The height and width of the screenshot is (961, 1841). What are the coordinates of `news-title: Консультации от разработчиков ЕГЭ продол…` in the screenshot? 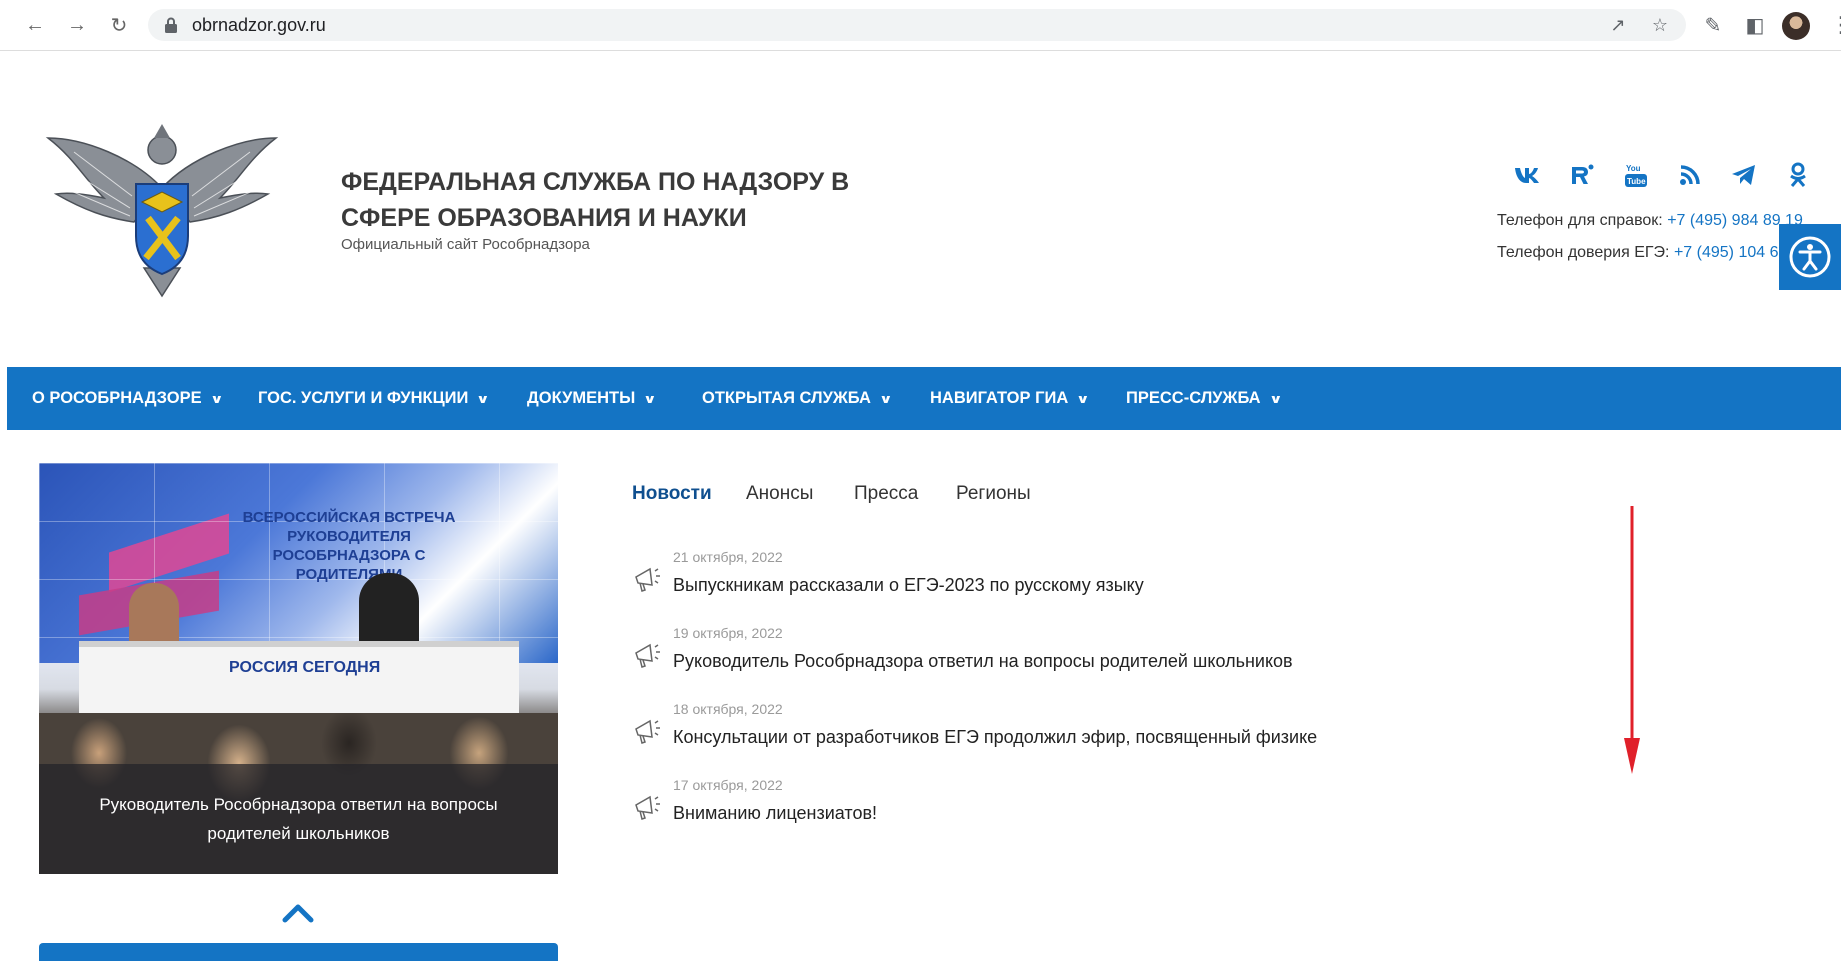 It's located at (995, 737).